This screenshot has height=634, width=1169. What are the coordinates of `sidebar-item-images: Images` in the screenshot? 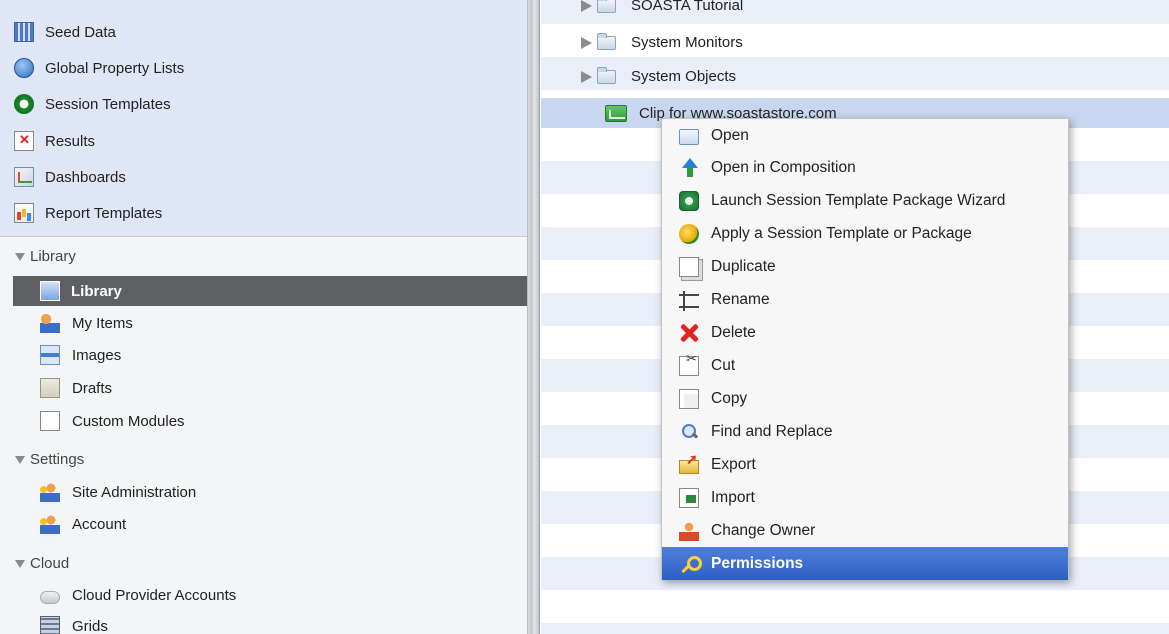 It's located at (280, 355).